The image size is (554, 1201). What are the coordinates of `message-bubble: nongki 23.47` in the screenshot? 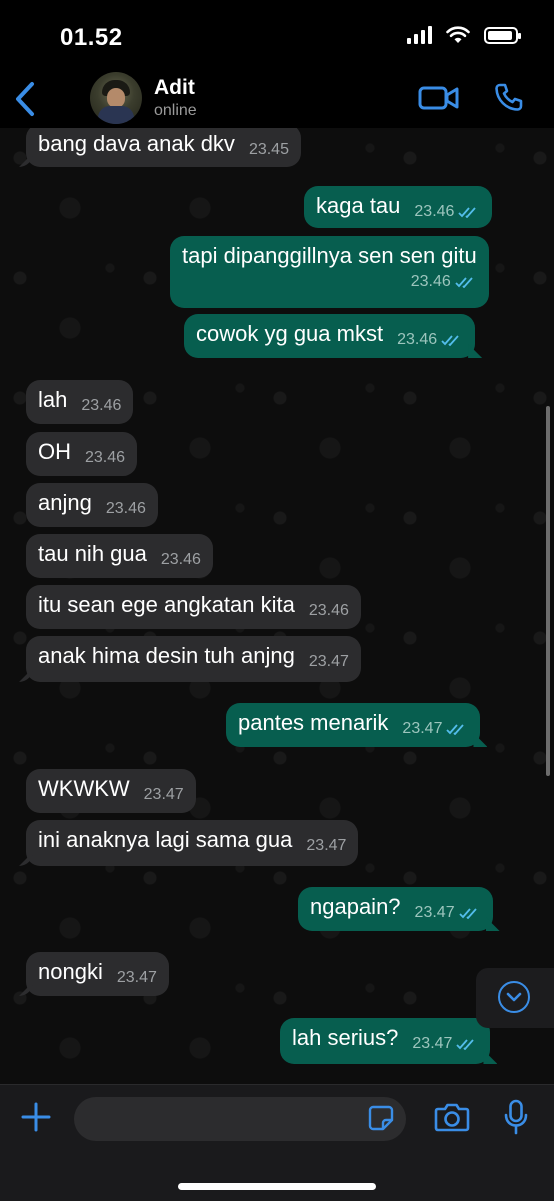 It's located at (97, 974).